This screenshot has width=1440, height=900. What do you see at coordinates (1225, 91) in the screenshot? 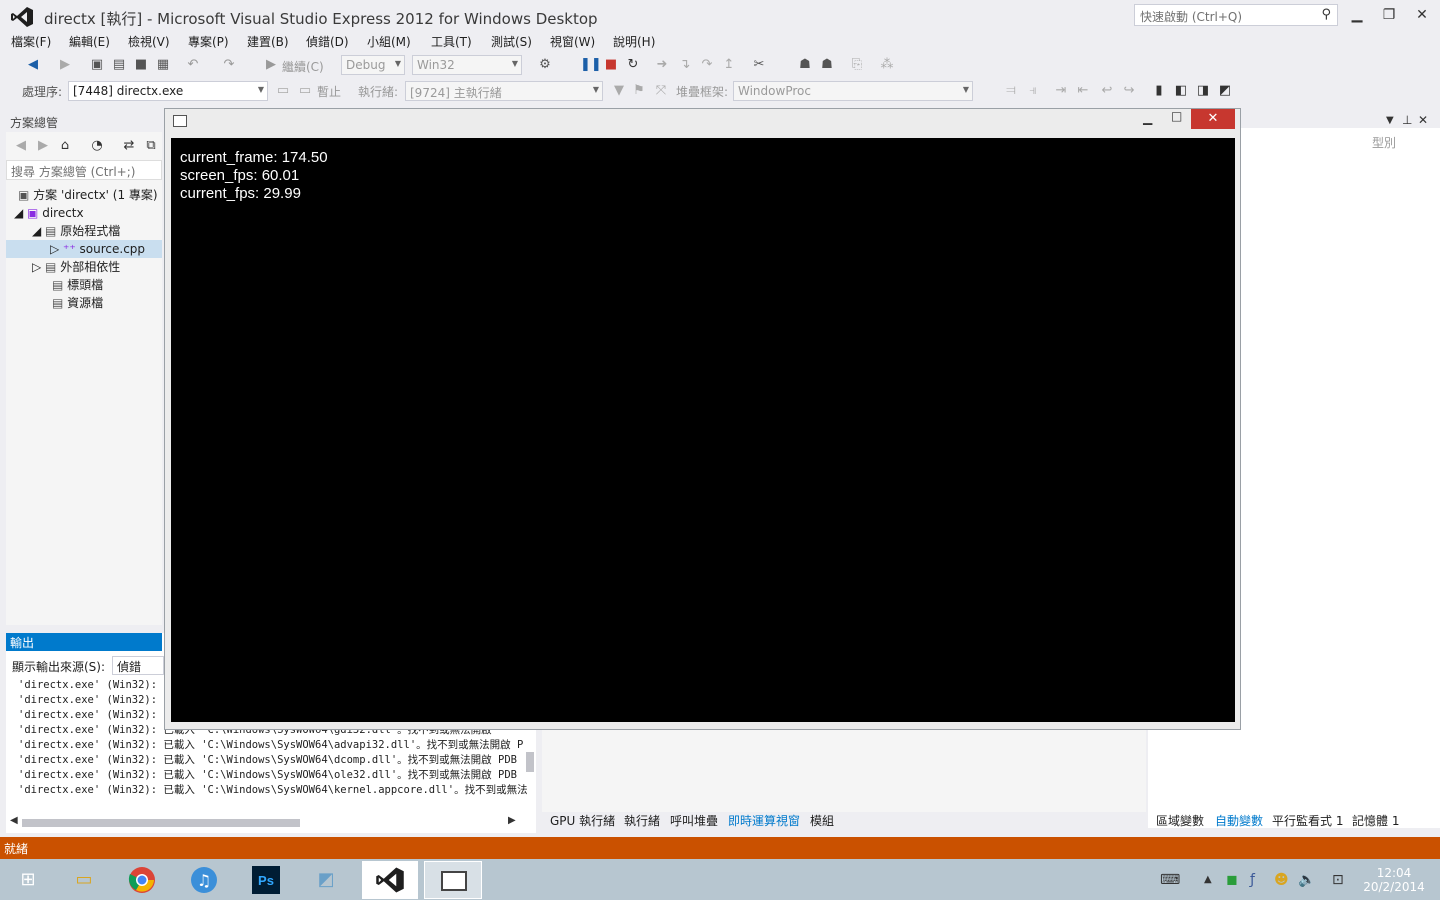
I see `clear-bookmarks-icon: ◩` at bounding box center [1225, 91].